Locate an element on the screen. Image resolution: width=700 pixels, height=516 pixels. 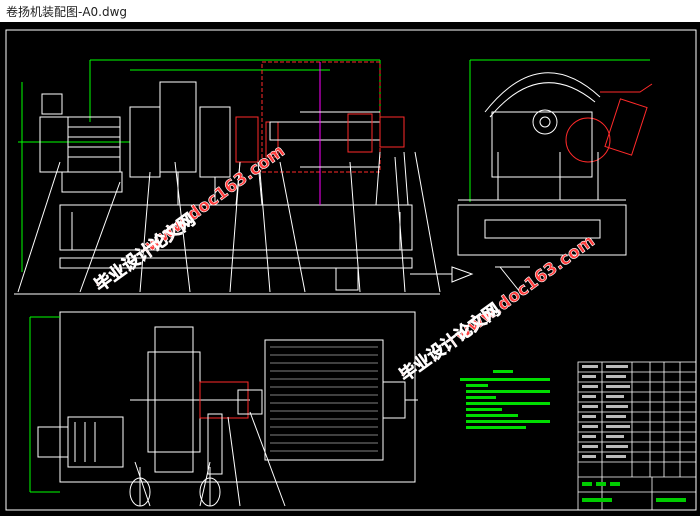
drum-cover-arc is located at coordinates (542, 92).